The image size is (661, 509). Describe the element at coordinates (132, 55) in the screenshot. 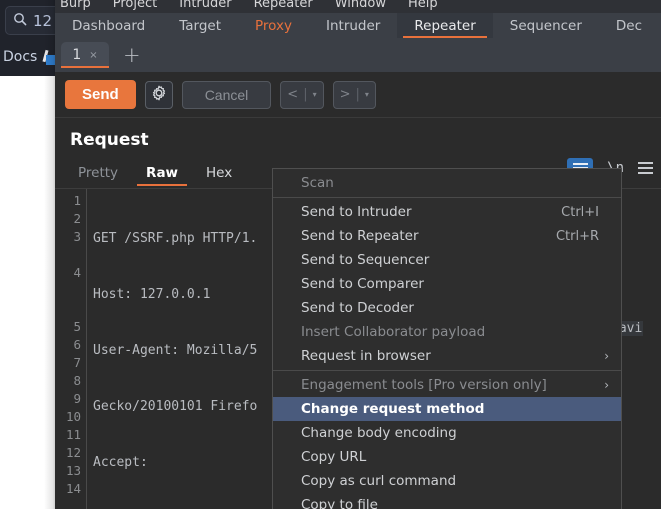

I see `add-tab-button: +` at that location.